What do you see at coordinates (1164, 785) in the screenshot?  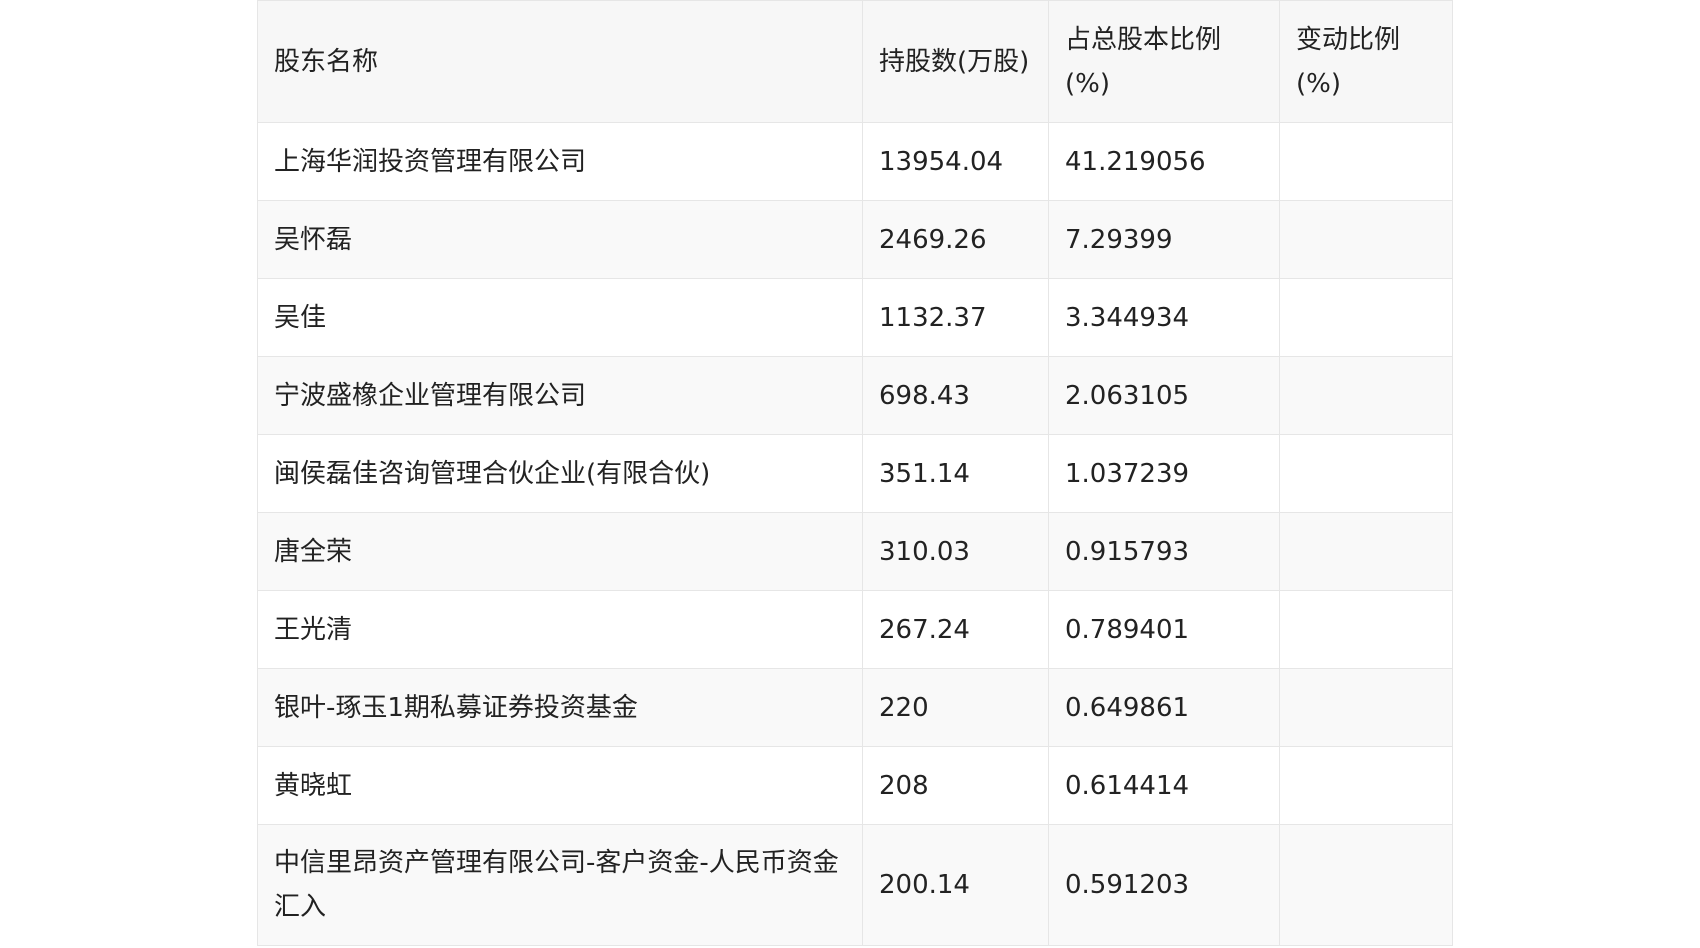 I see `cell-ratio: 0.614414` at bounding box center [1164, 785].